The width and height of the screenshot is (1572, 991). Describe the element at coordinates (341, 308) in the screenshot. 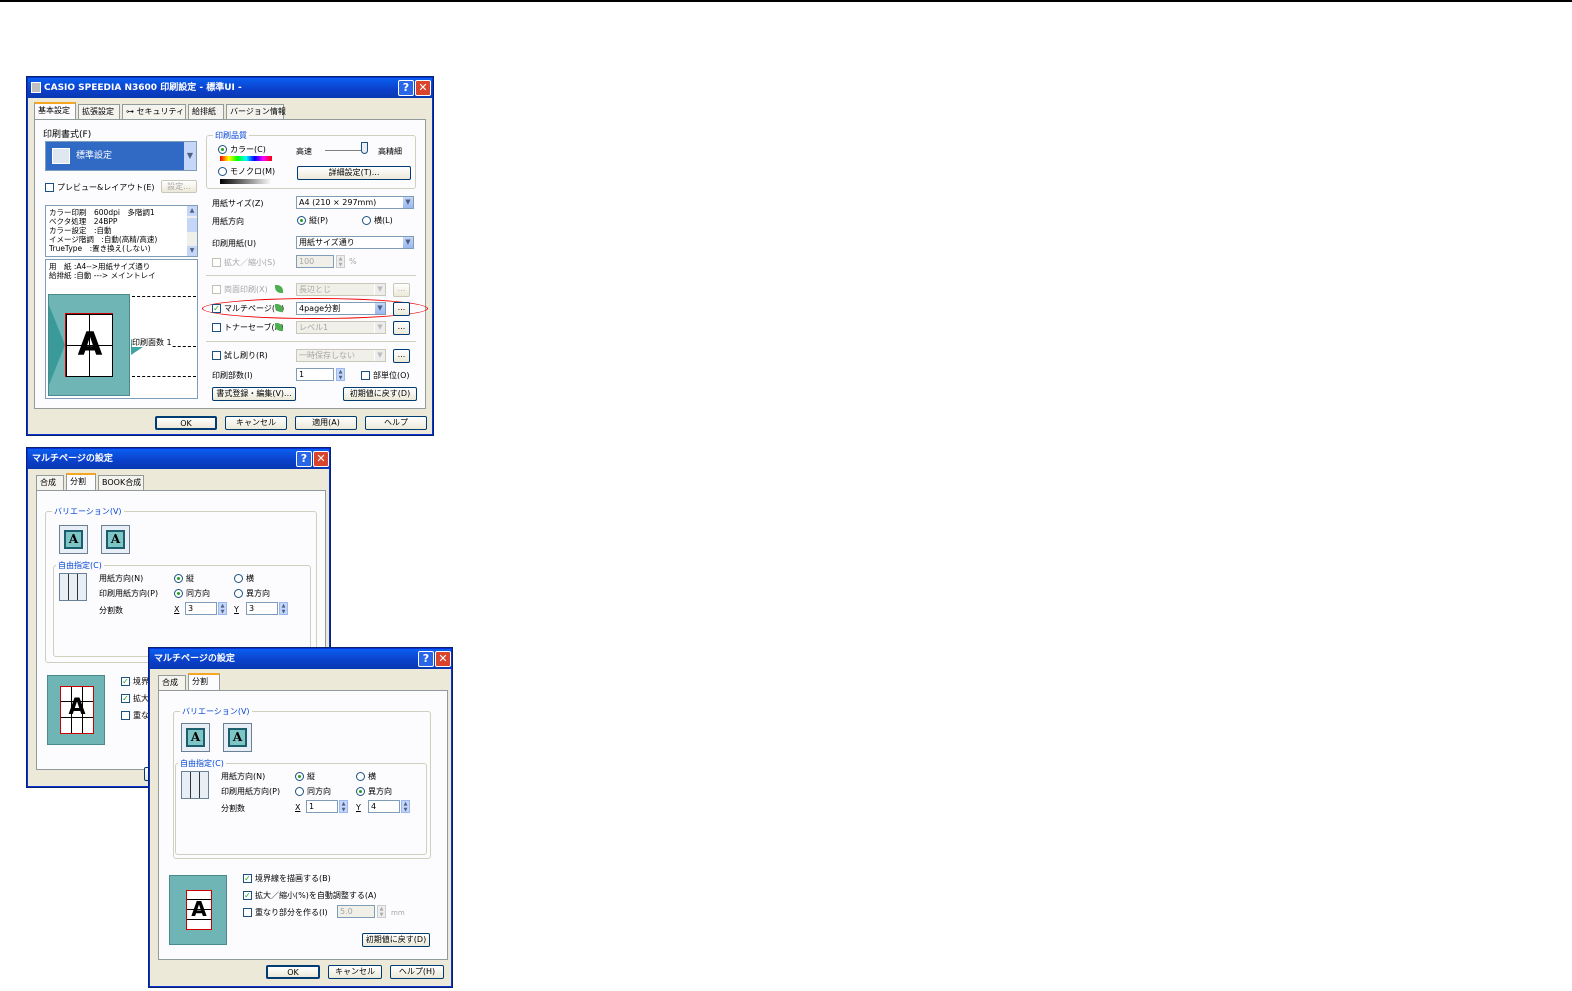

I see `multipage-select: 4page分割 ▼` at that location.